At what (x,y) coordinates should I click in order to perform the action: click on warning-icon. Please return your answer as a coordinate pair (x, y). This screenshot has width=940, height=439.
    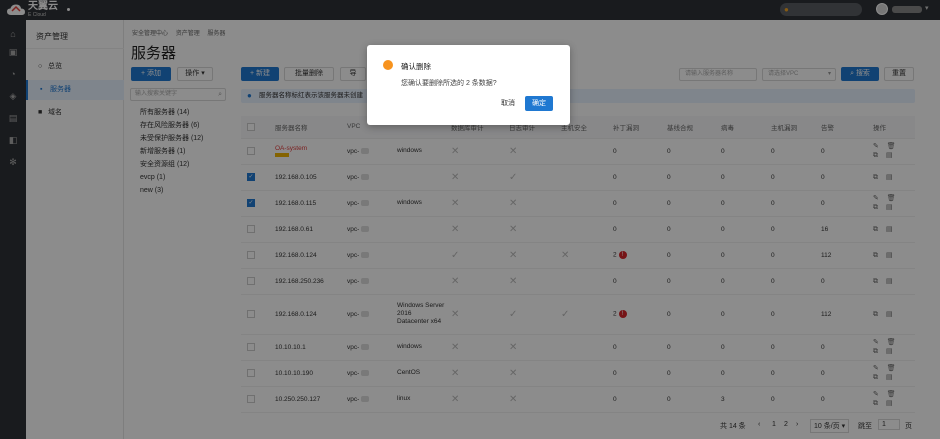
    Looking at the image, I should click on (388, 65).